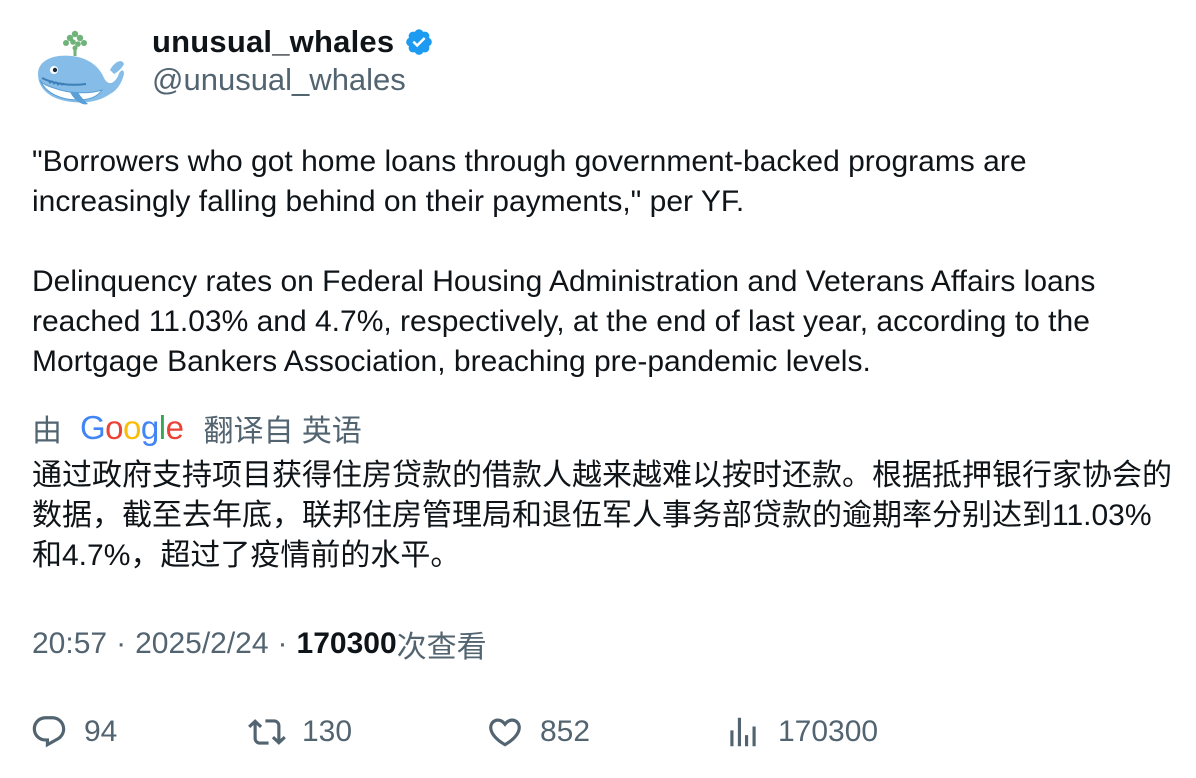  What do you see at coordinates (300, 732) in the screenshot?
I see `retweet-button: 130` at bounding box center [300, 732].